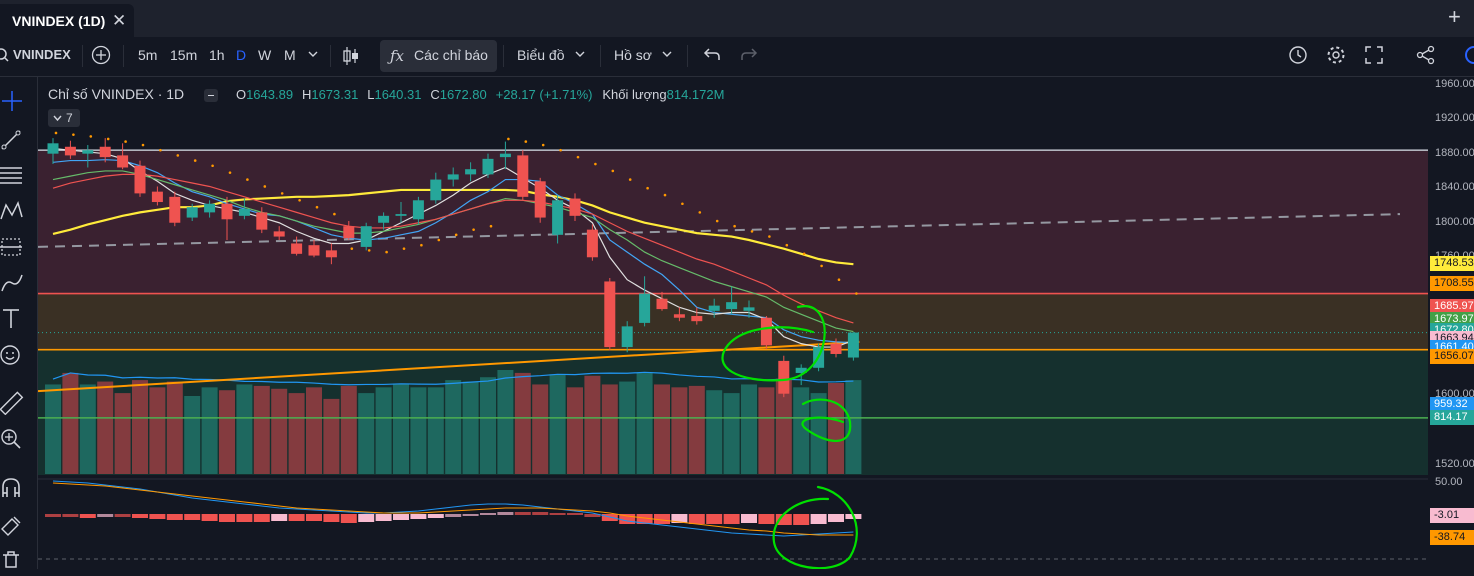 This screenshot has width=1474, height=576. I want to click on pattern-icon, so click(12, 211).